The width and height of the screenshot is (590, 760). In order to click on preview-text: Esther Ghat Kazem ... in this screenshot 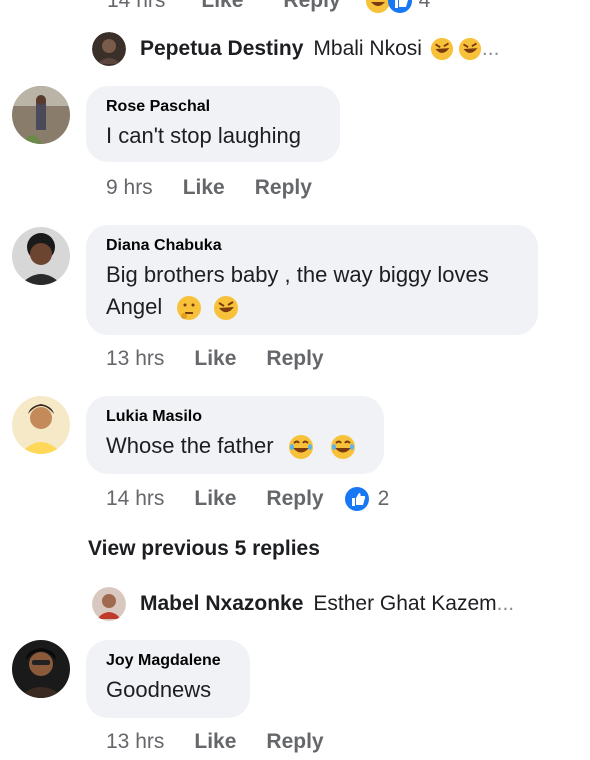, I will do `click(413, 604)`.